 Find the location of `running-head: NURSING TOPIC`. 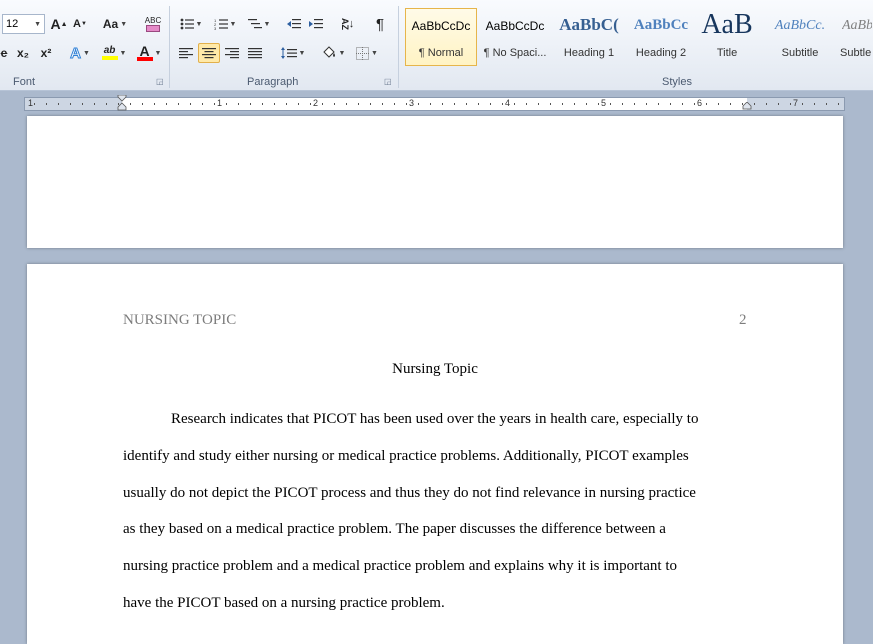

running-head: NURSING TOPIC is located at coordinates (180, 320).